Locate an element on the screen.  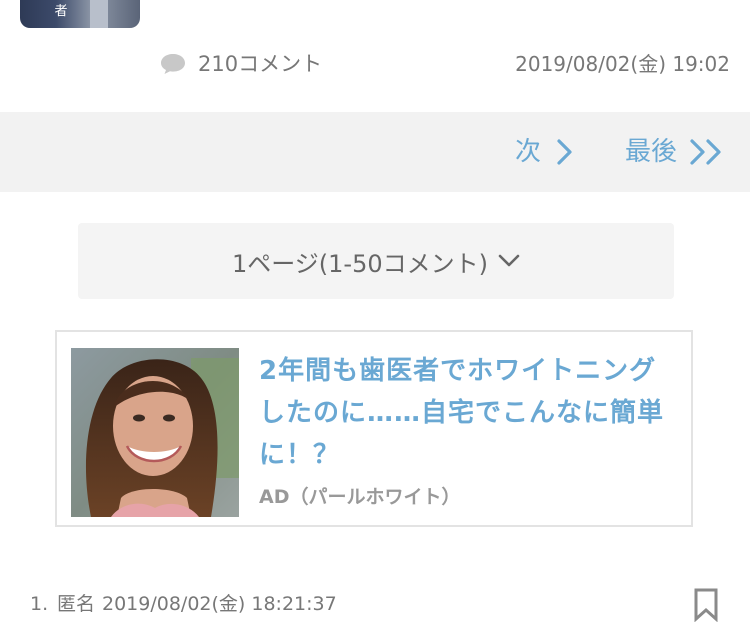
next-page-link: 次 is located at coordinates (545, 152).